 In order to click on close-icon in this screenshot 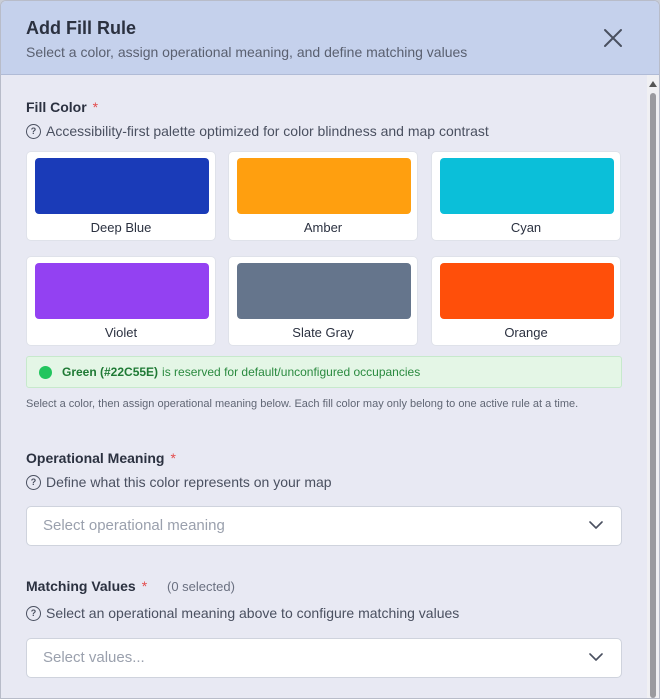, I will do `click(613, 38)`.